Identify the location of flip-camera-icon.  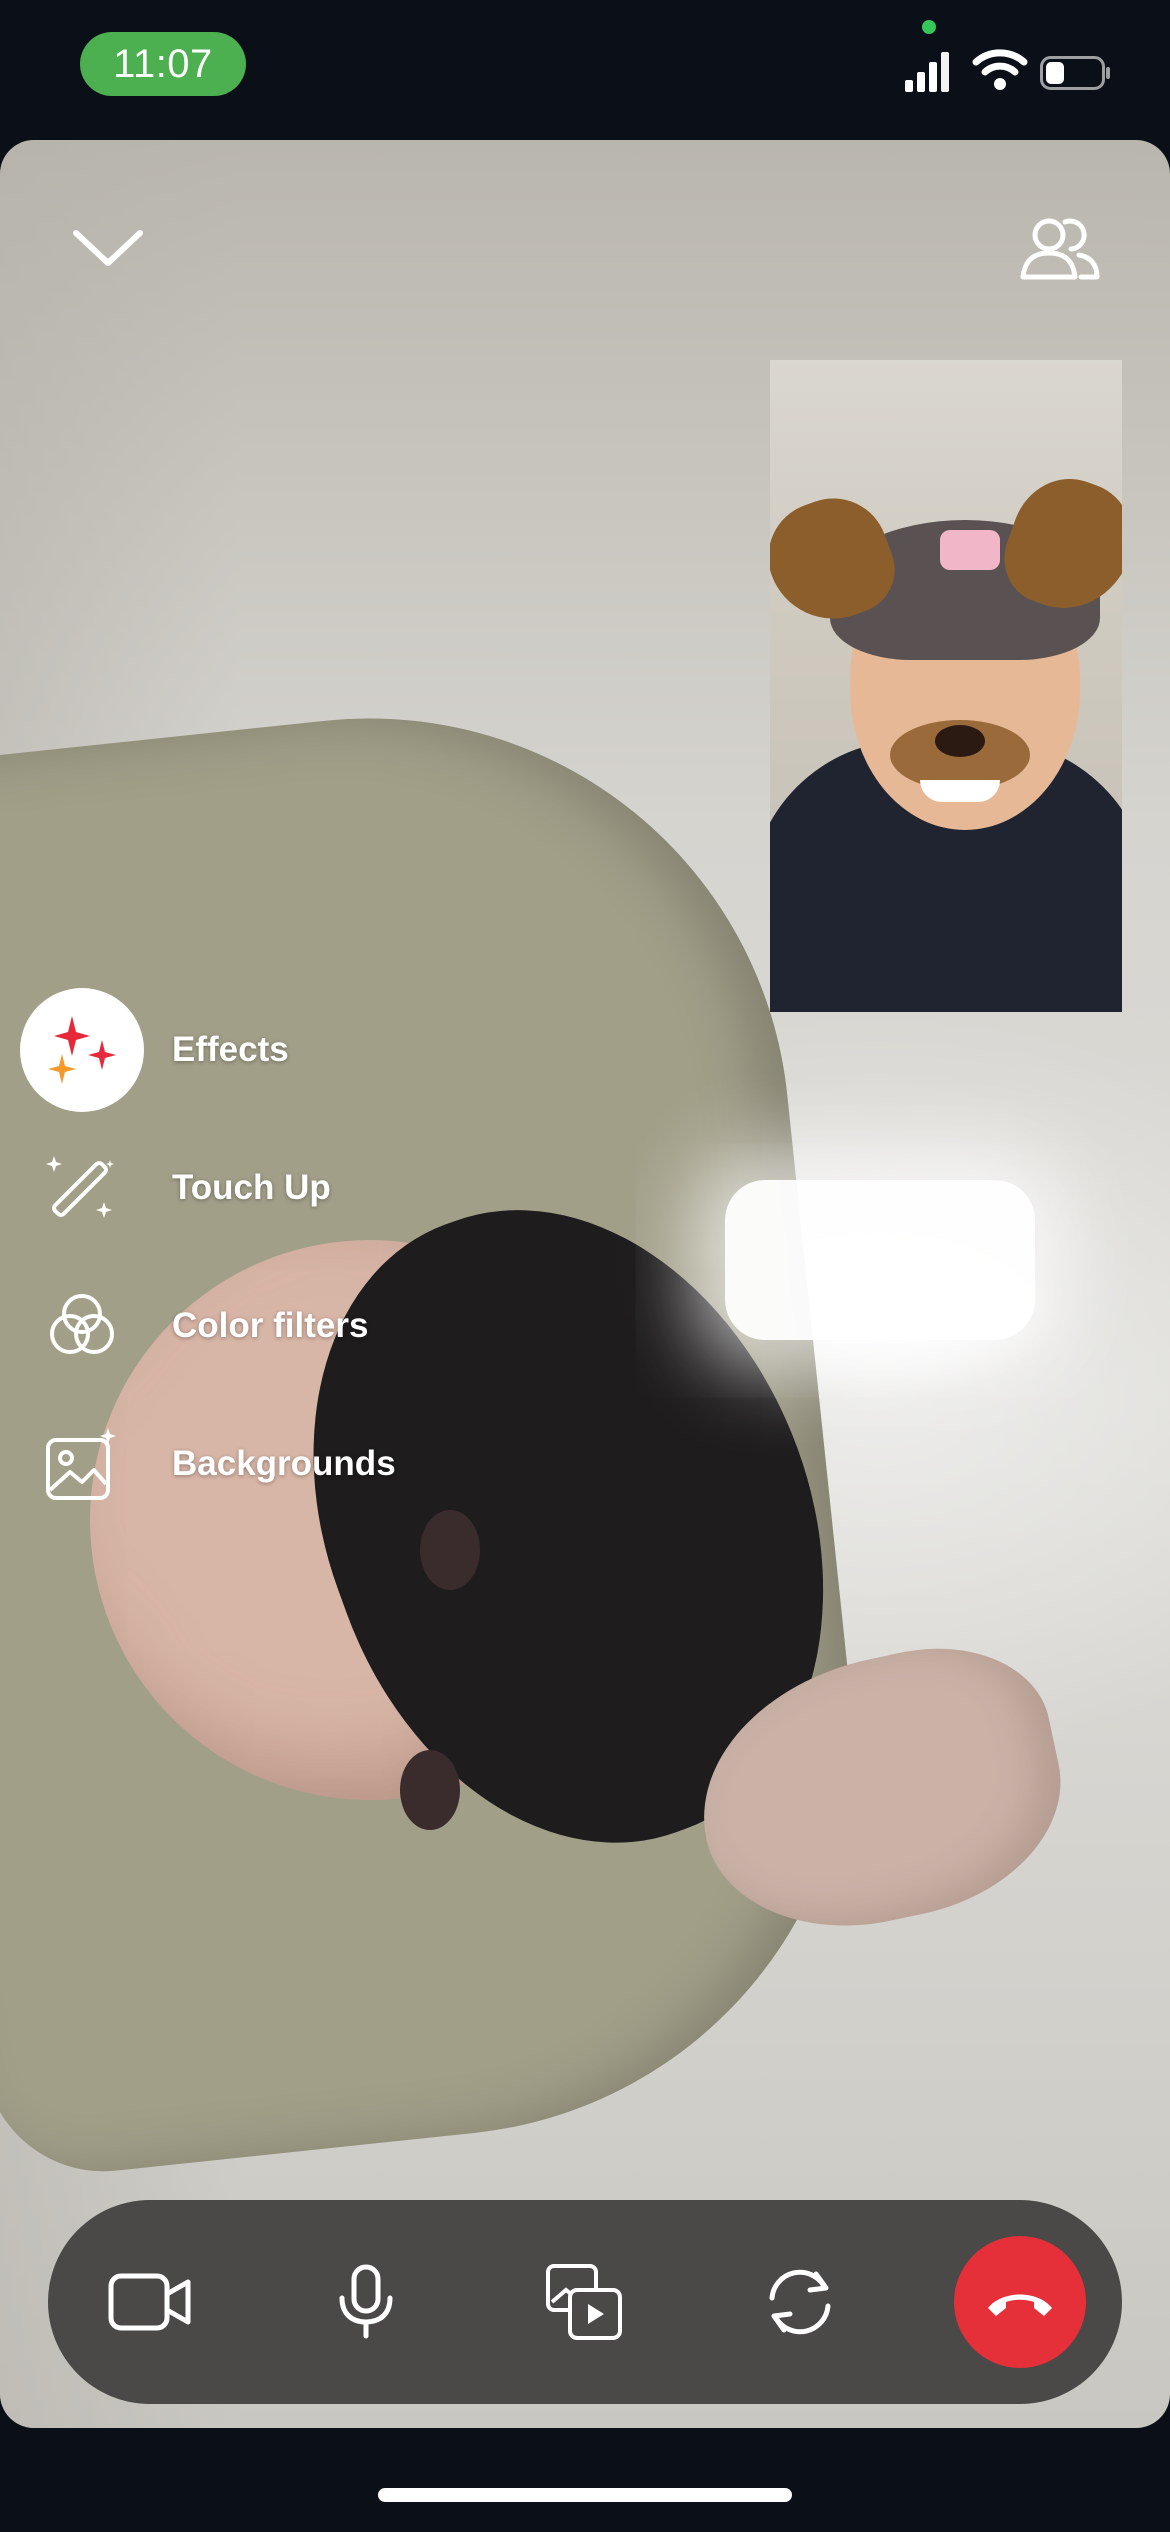
(800, 2302).